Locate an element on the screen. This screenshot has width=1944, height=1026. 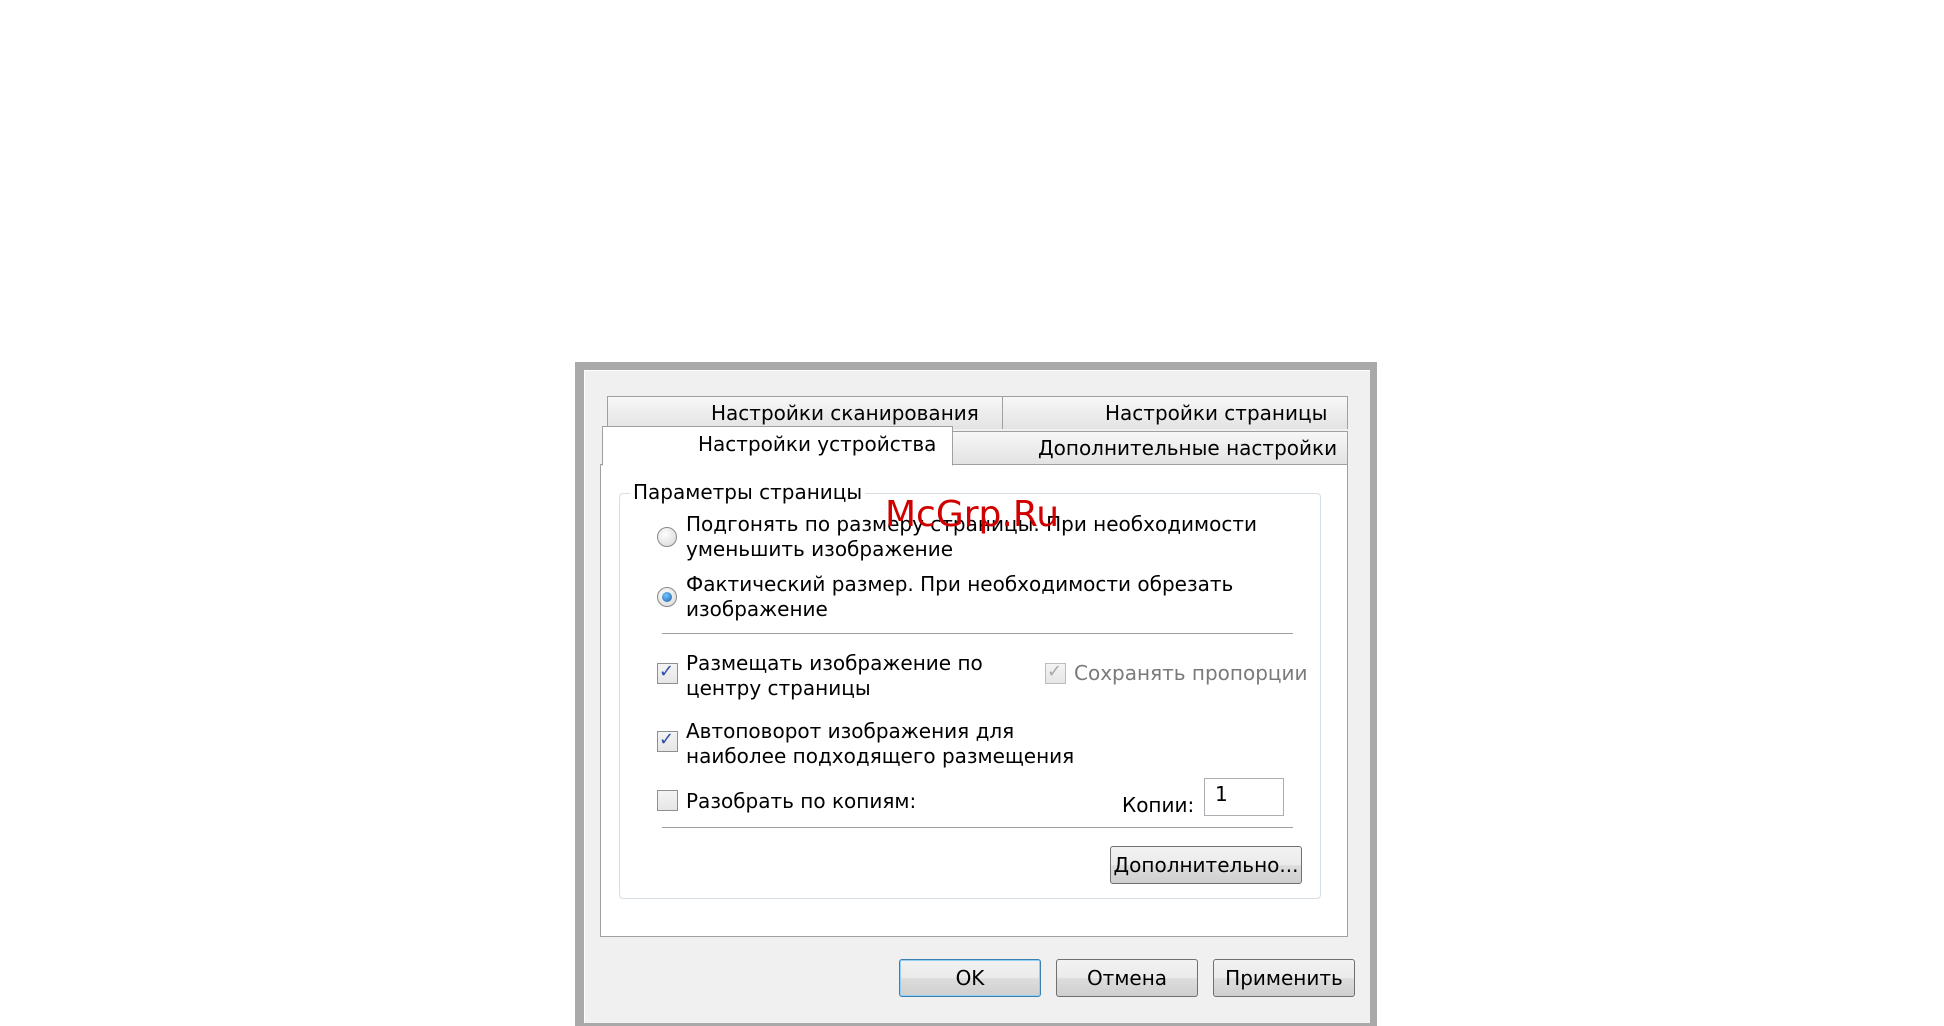
checkbox-collate-label: Разобрать по копиям: is located at coordinates (801, 801).